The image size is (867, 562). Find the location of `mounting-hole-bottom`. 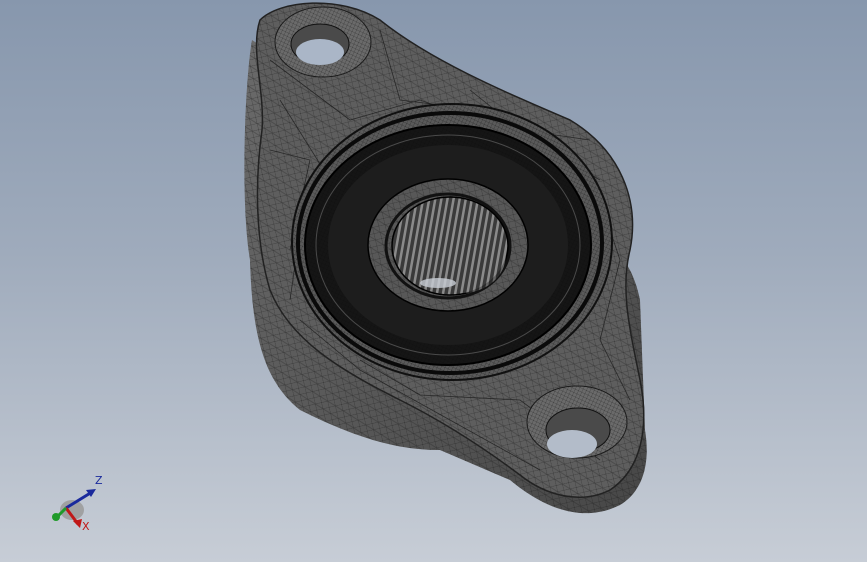

mounting-hole-bottom is located at coordinates (577, 422).